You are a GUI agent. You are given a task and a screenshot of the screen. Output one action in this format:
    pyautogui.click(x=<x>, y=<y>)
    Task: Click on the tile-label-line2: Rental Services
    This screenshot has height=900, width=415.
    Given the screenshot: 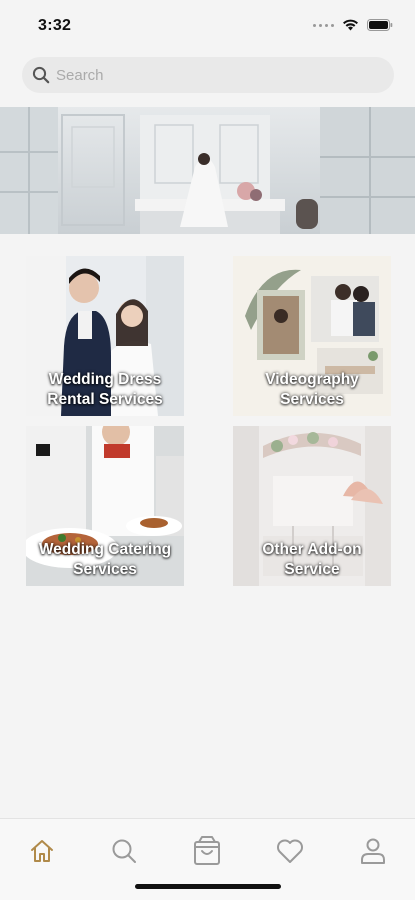 What is the action you would take?
    pyautogui.click(x=105, y=399)
    